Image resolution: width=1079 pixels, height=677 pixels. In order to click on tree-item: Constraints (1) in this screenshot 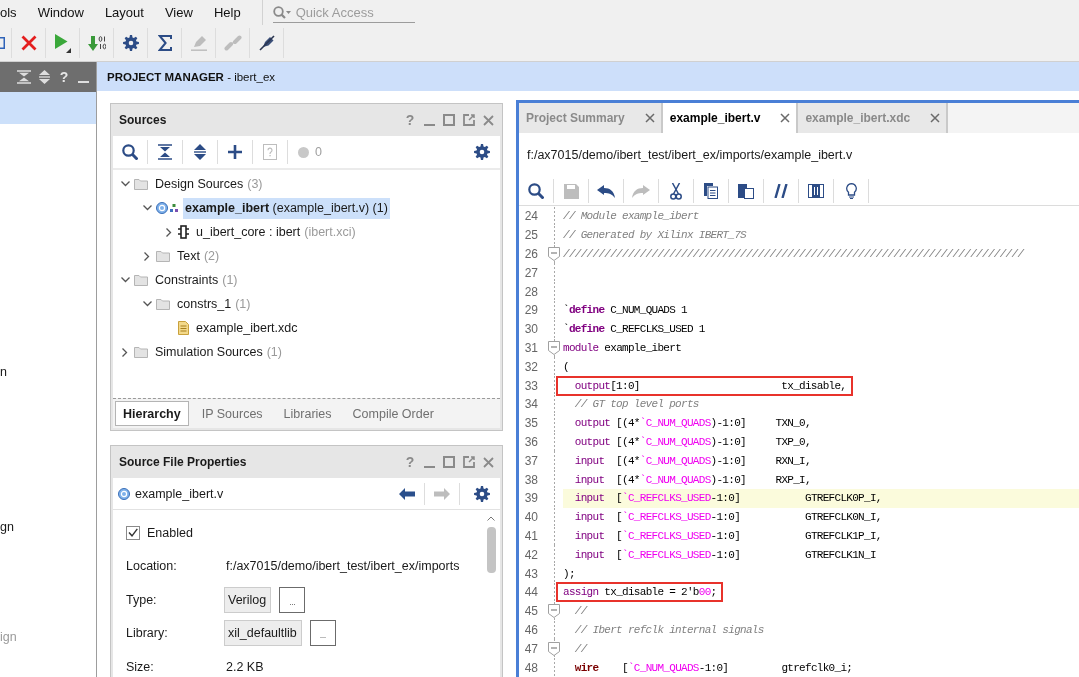, I will do `click(196, 280)`.